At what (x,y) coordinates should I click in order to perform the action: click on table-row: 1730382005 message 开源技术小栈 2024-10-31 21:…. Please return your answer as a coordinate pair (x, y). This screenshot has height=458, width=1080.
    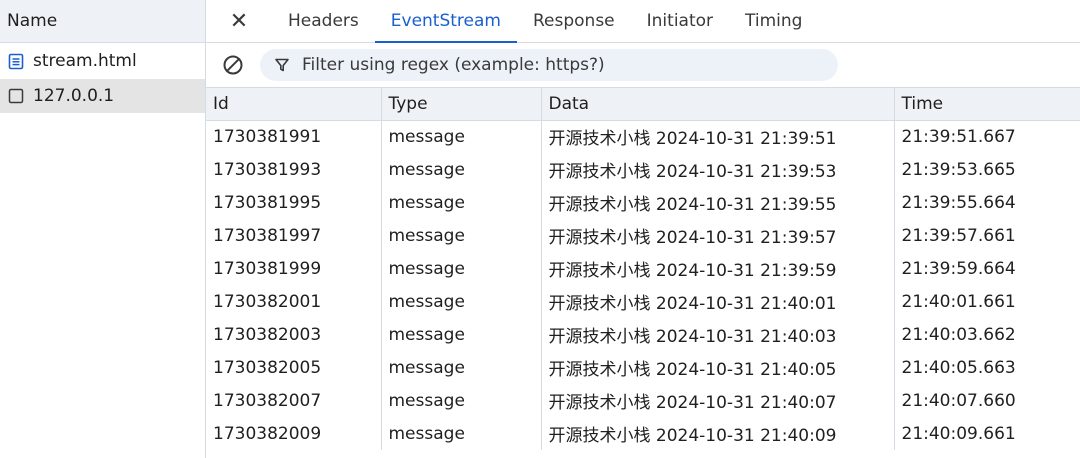
    Looking at the image, I should click on (643, 367).